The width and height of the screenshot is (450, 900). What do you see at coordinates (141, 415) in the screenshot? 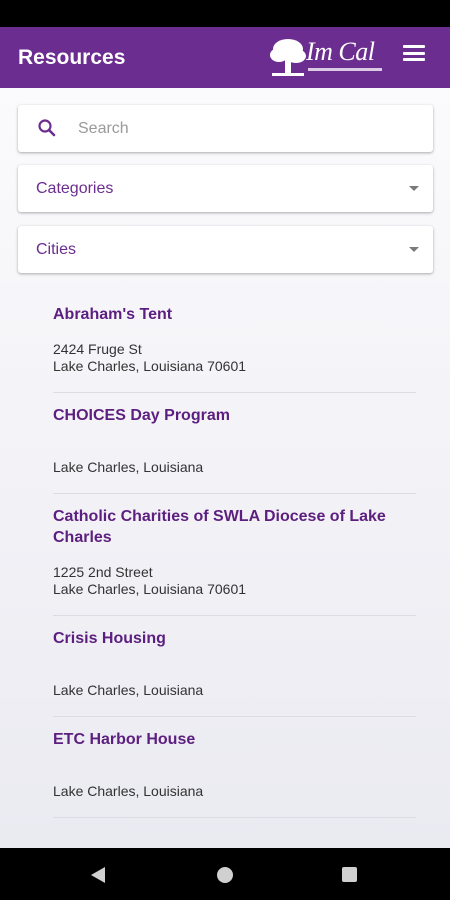
I see `resource-name: CHOICES Day Program` at bounding box center [141, 415].